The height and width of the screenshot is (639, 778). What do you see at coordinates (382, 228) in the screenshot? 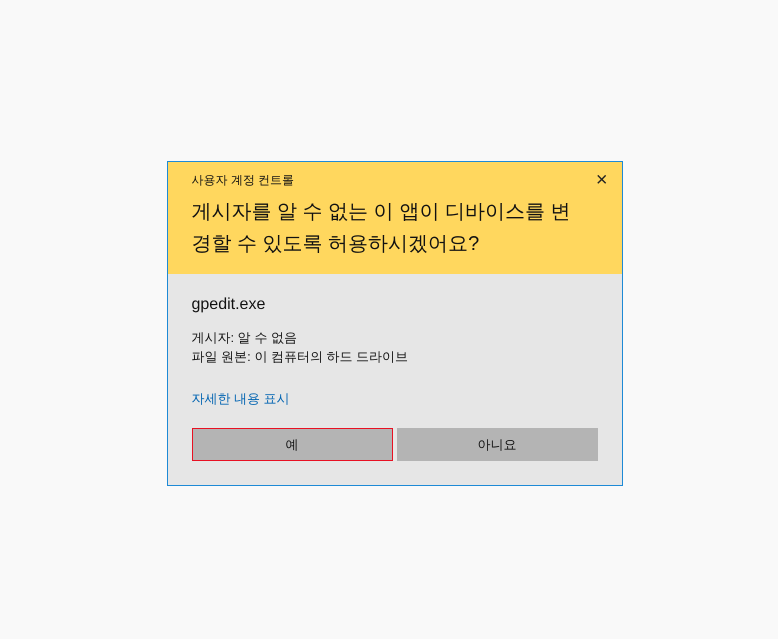
I see `question-text: 게시자를 알 수 없는 이 앱이 디바이스를 변경할 수 있도록 허용하시겠어요?` at bounding box center [382, 228].